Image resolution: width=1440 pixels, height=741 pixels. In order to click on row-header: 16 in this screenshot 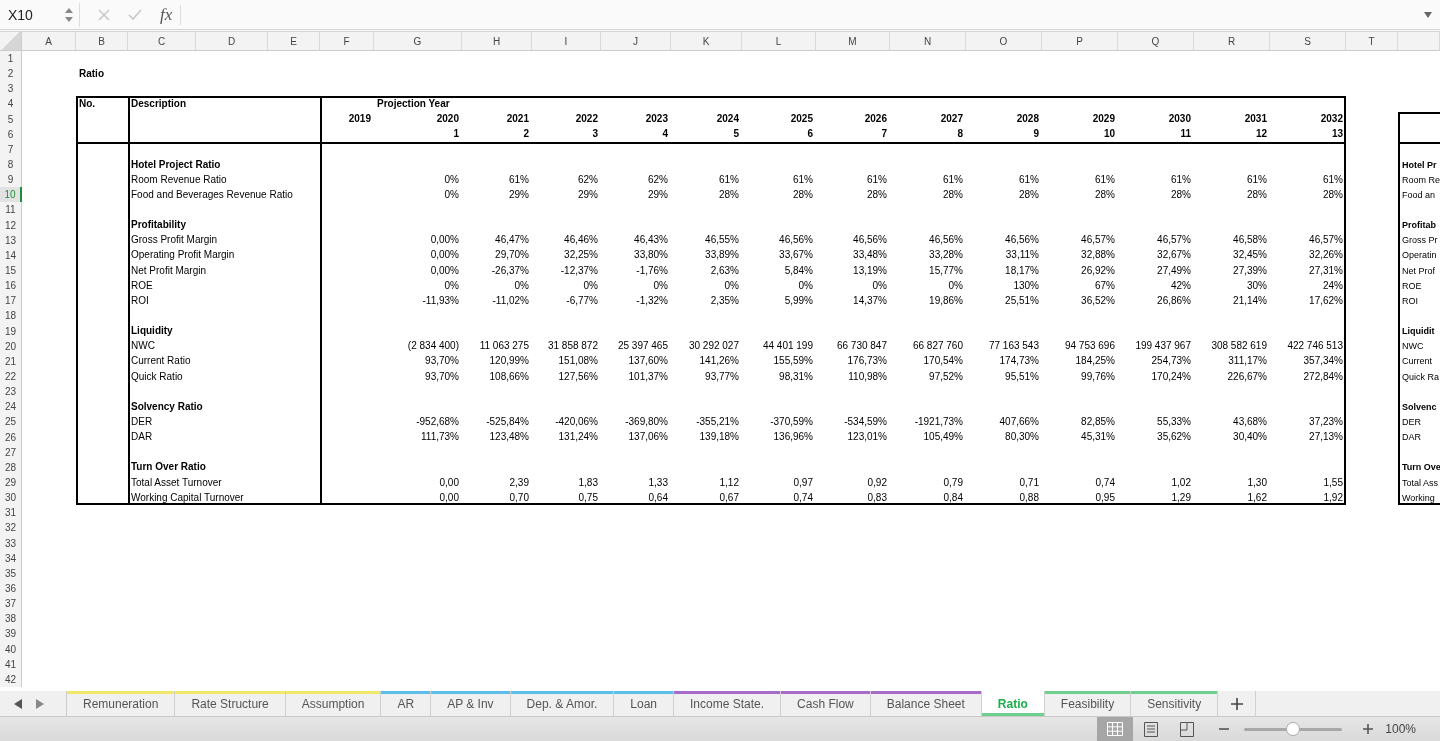, I will do `click(11, 286)`.